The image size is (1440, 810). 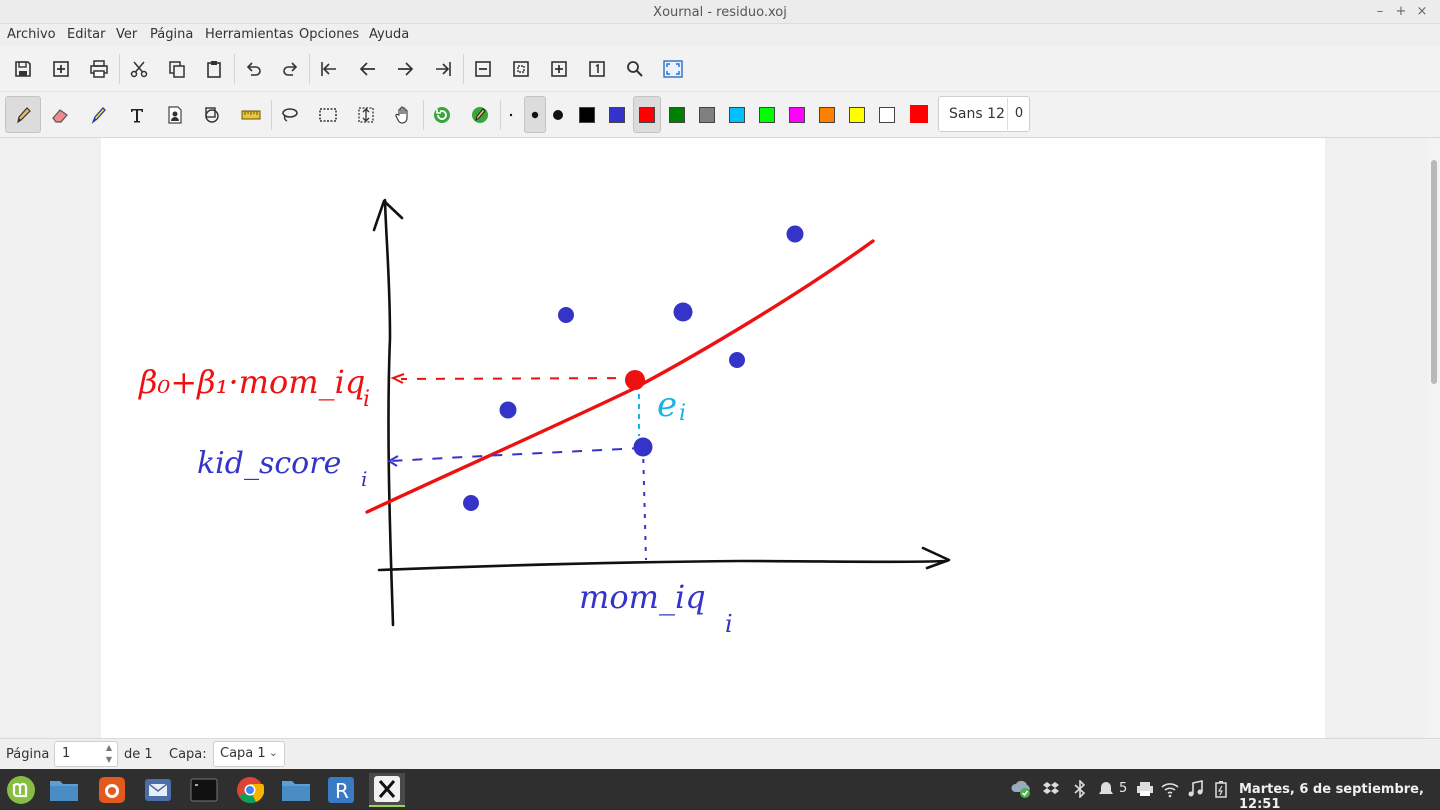 What do you see at coordinates (1170, 791) in the screenshot?
I see `wifi-icon` at bounding box center [1170, 791].